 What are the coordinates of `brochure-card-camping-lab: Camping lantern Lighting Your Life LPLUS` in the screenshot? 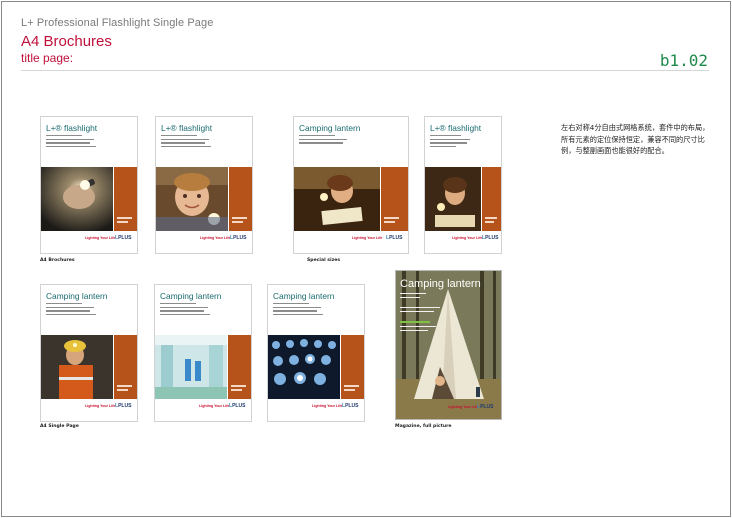 It's located at (203, 353).